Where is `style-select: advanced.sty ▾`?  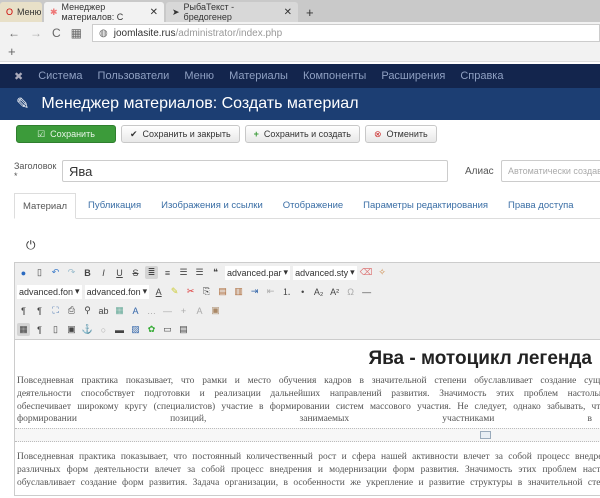
style-select: advanced.sty ▾ is located at coordinates (325, 272).